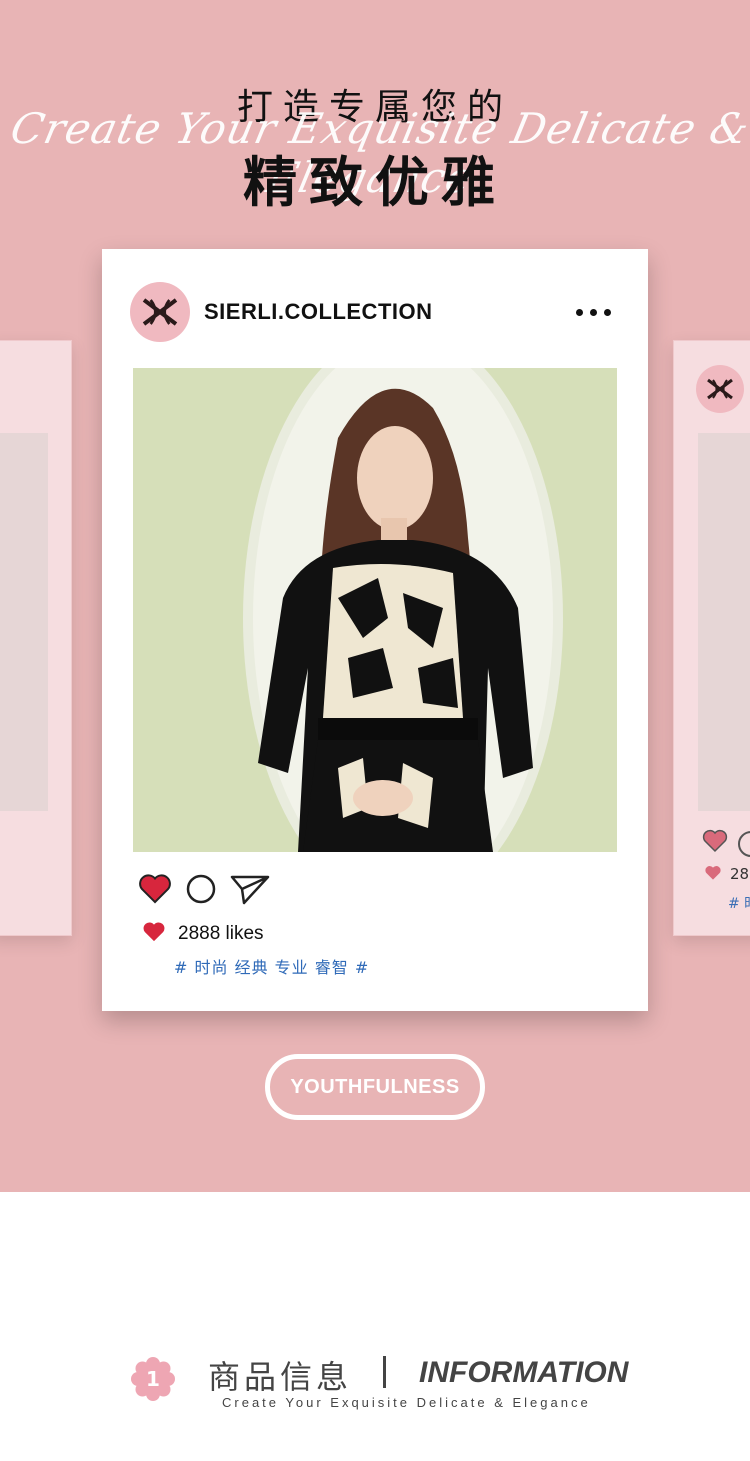 This screenshot has width=750, height=1461. What do you see at coordinates (739, 904) in the screenshot?
I see `side-hashtags: # 时` at bounding box center [739, 904].